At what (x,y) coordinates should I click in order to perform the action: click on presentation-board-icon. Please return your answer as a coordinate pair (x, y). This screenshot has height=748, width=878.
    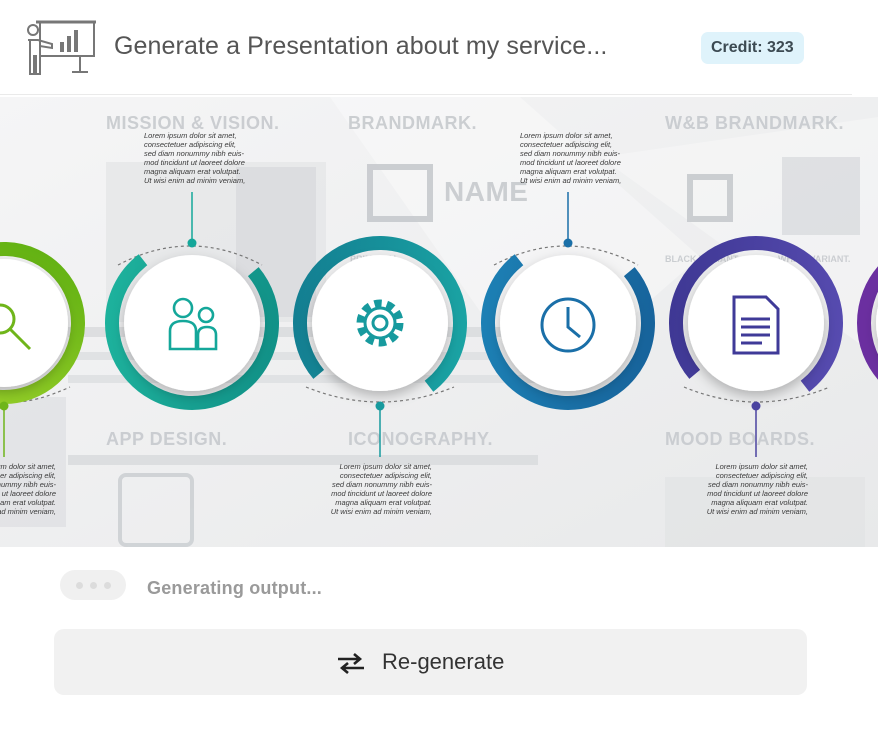
    Looking at the image, I should click on (61, 47).